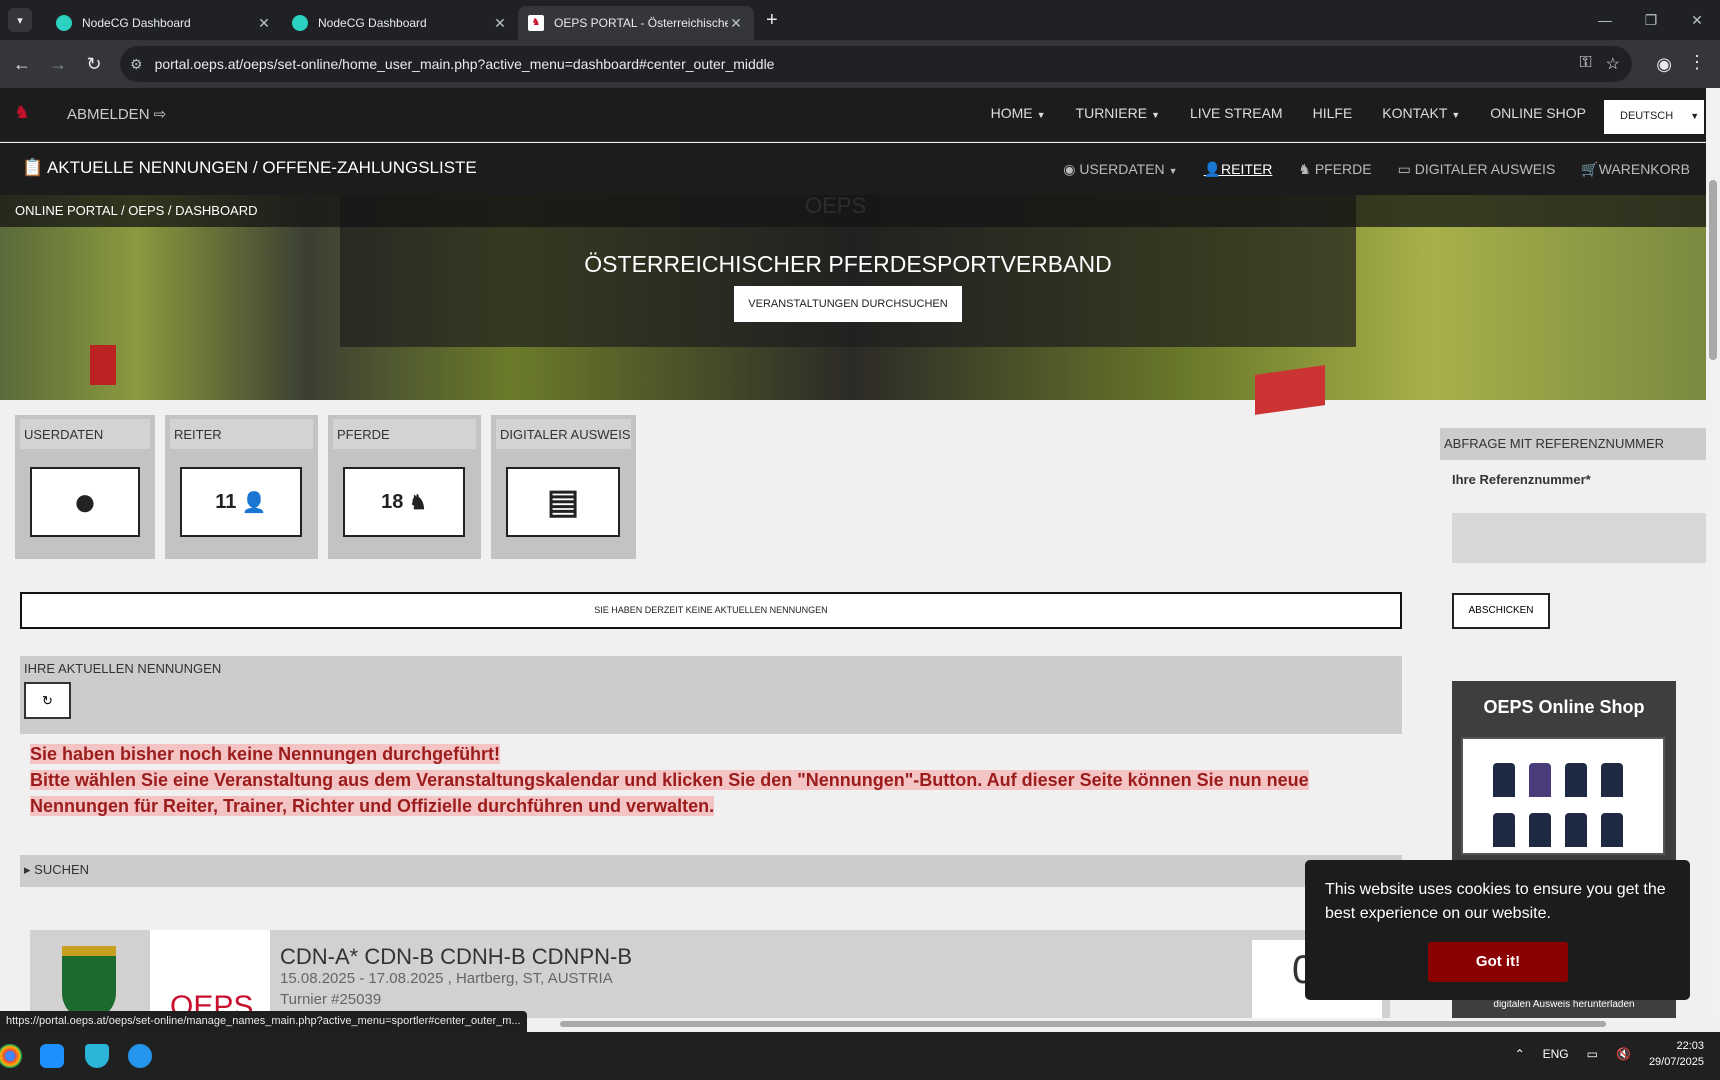 The width and height of the screenshot is (1720, 1080). Describe the element at coordinates (772, 20) in the screenshot. I see `new-tab-icon: +` at that location.